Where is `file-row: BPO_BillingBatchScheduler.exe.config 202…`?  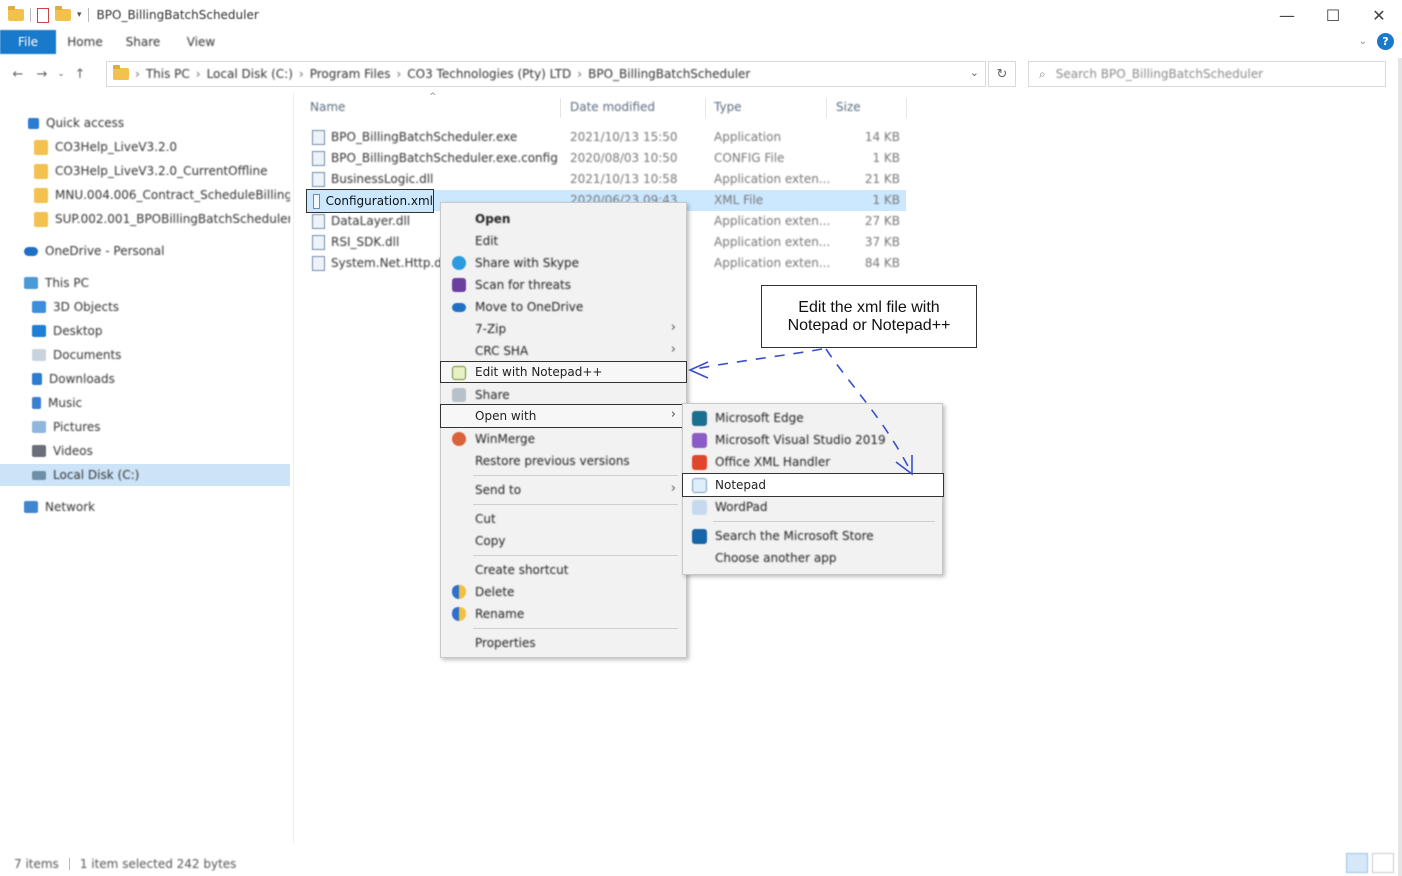
file-row: BPO_BillingBatchScheduler.exe.config 202… is located at coordinates (606, 158).